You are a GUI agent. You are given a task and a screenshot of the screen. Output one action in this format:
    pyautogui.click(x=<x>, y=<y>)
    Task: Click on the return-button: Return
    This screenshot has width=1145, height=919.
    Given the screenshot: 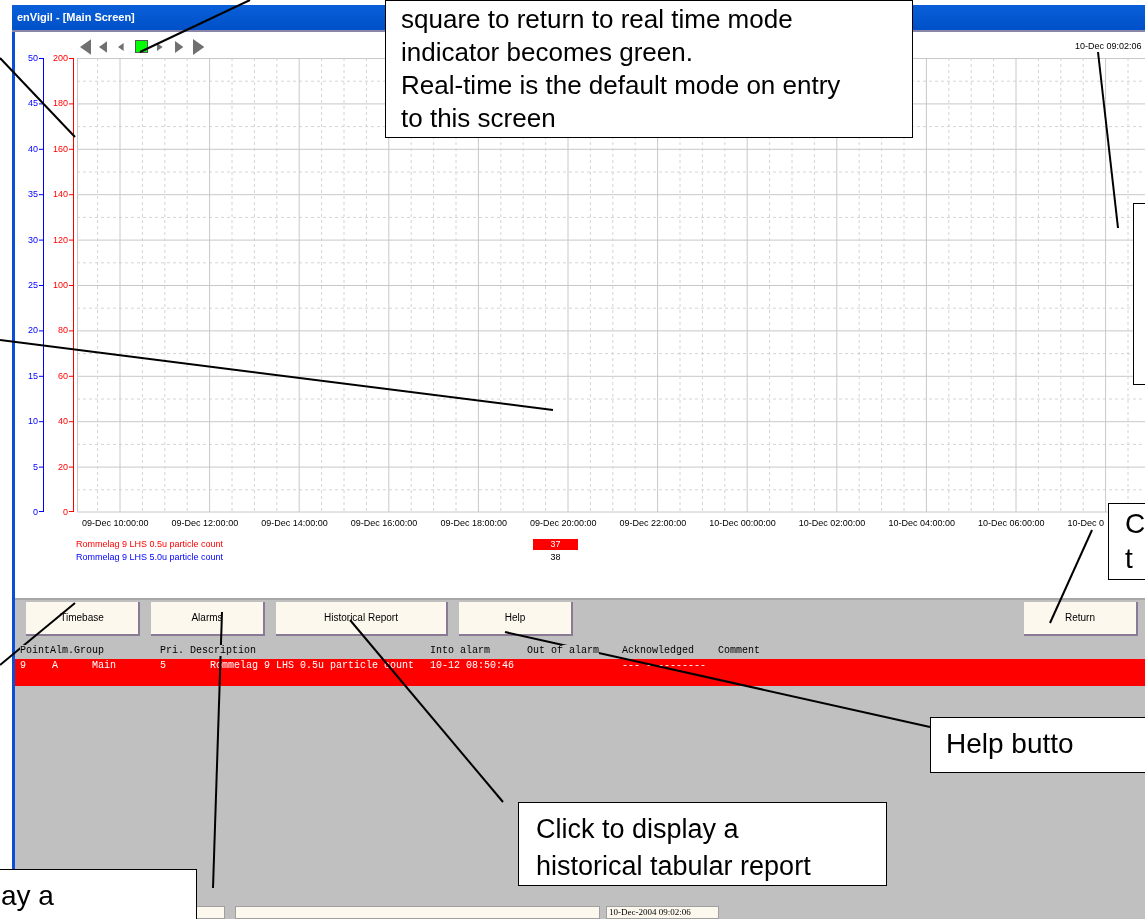 What is the action you would take?
    pyautogui.click(x=1081, y=618)
    